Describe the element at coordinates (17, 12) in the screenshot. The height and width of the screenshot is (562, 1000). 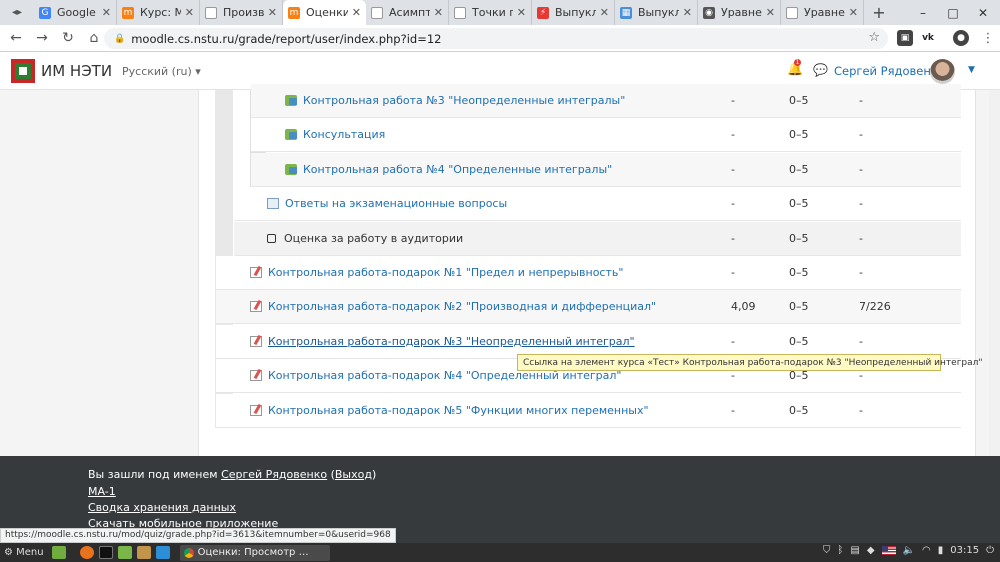
I see `tab-search-icon: ◂▸` at that location.